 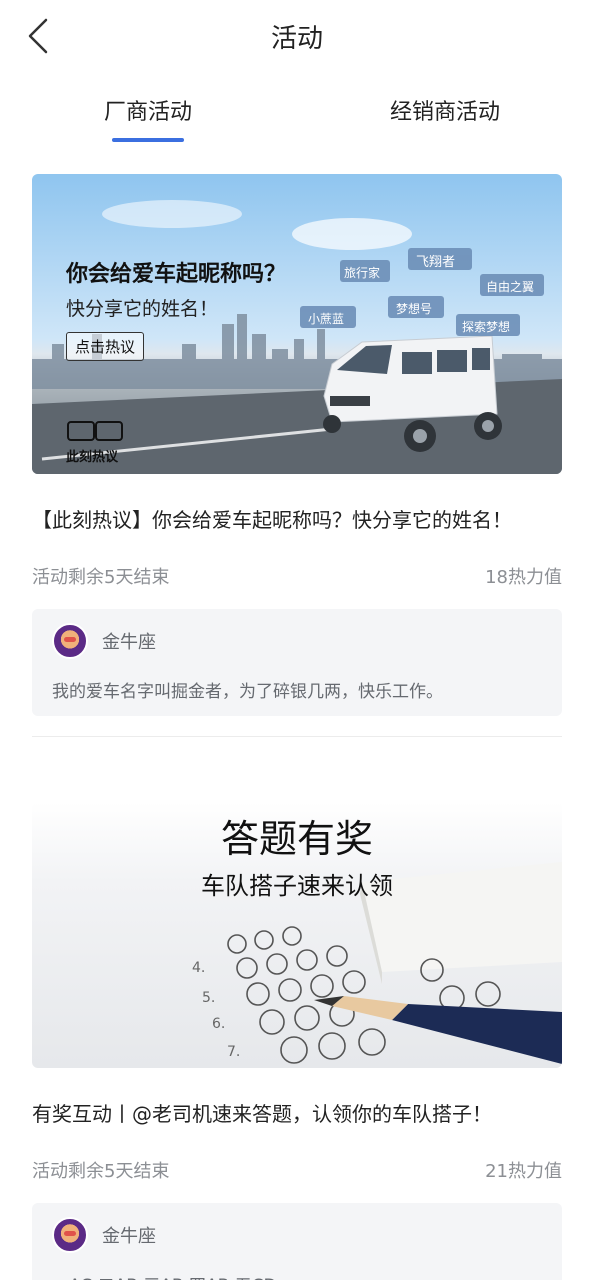 I want to click on header: 活动, so click(x=297, y=36).